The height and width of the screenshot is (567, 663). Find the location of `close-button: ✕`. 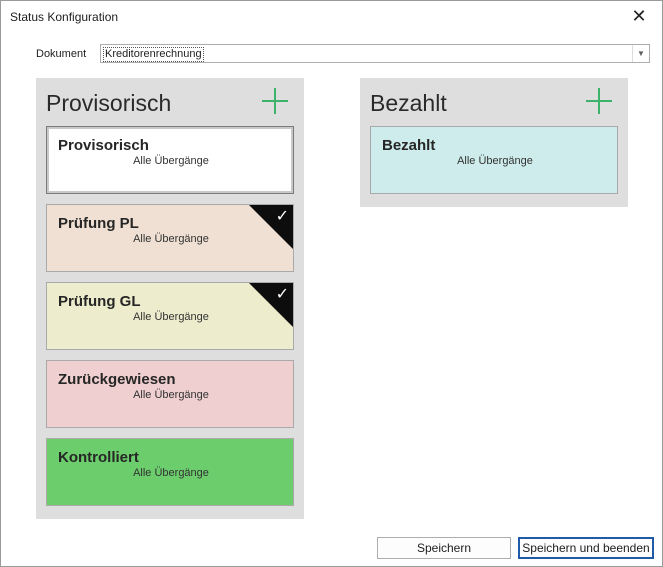

close-button: ✕ is located at coordinates (639, 16).